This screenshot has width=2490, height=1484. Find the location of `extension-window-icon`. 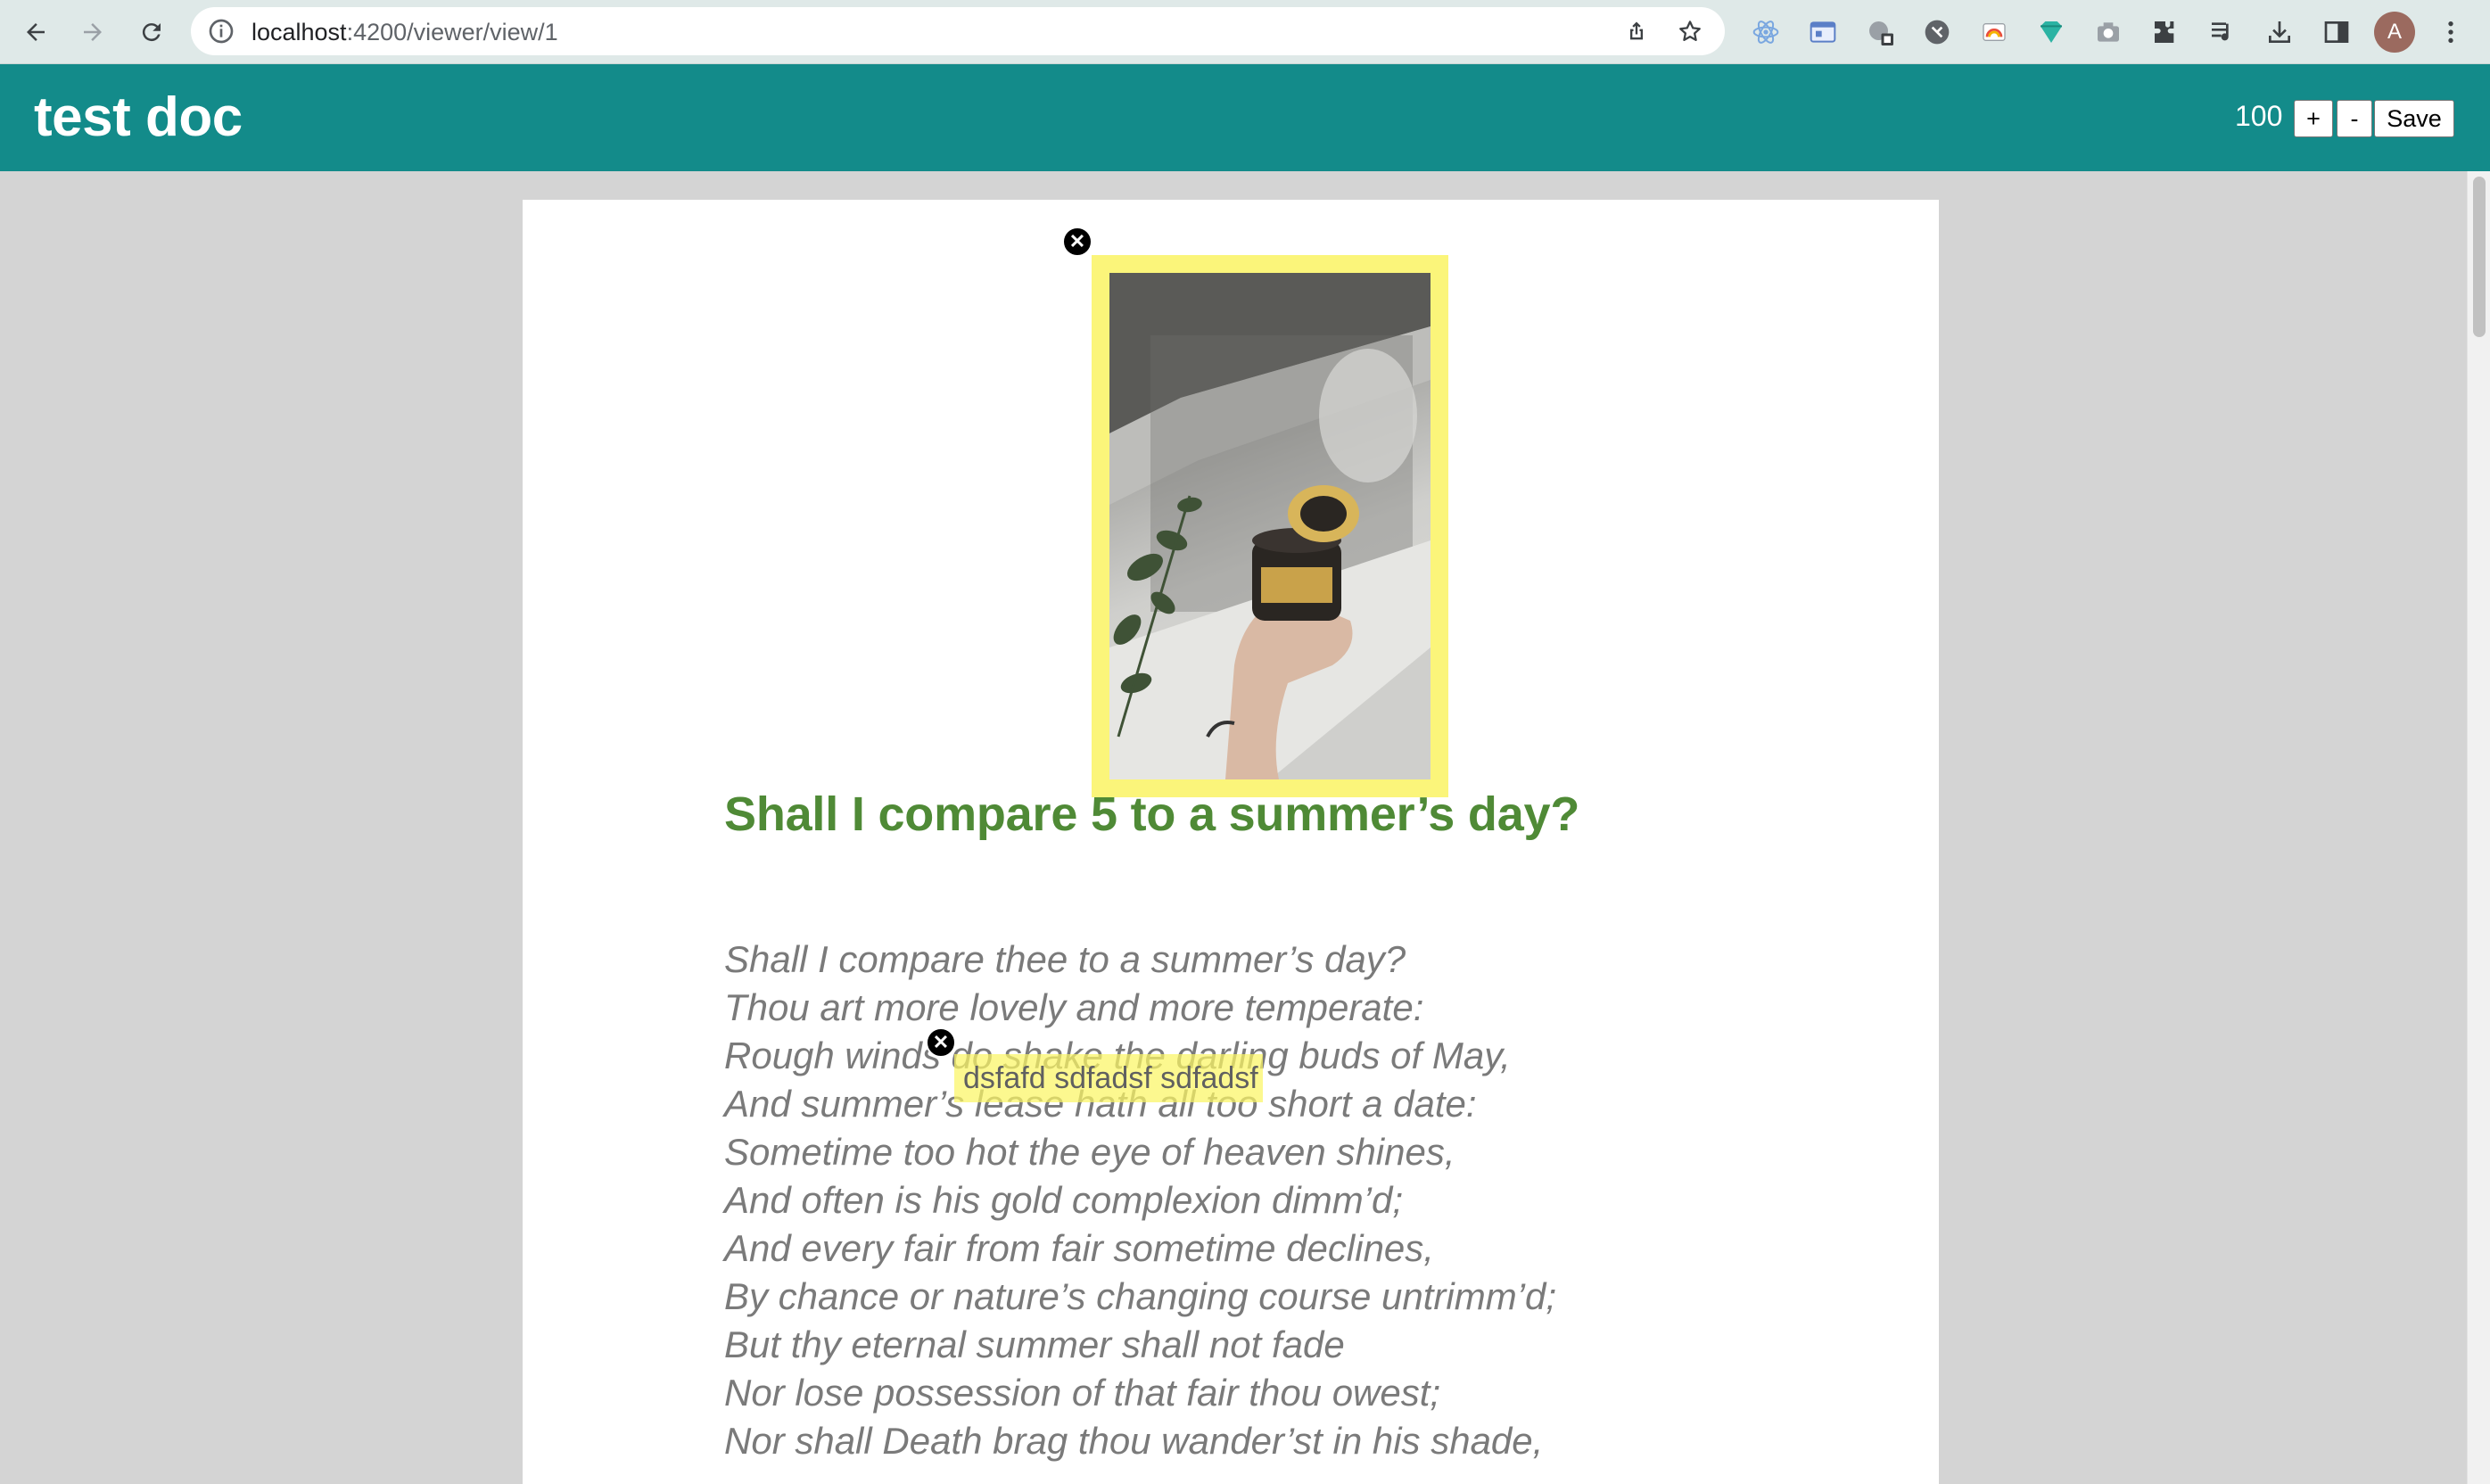

extension-window-icon is located at coordinates (1823, 32).